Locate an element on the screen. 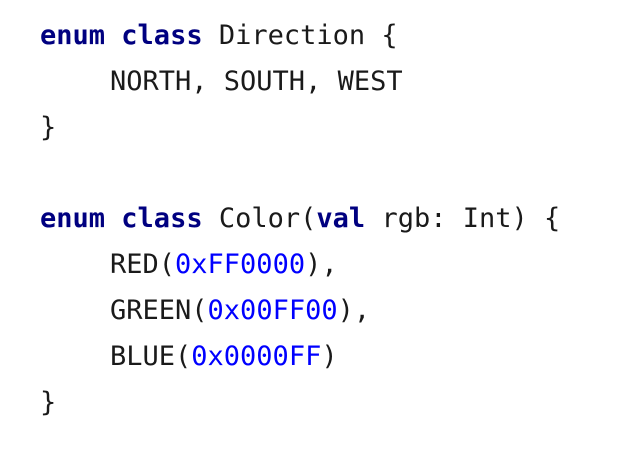  constructor-param: rgb: Int) is located at coordinates (454, 218).